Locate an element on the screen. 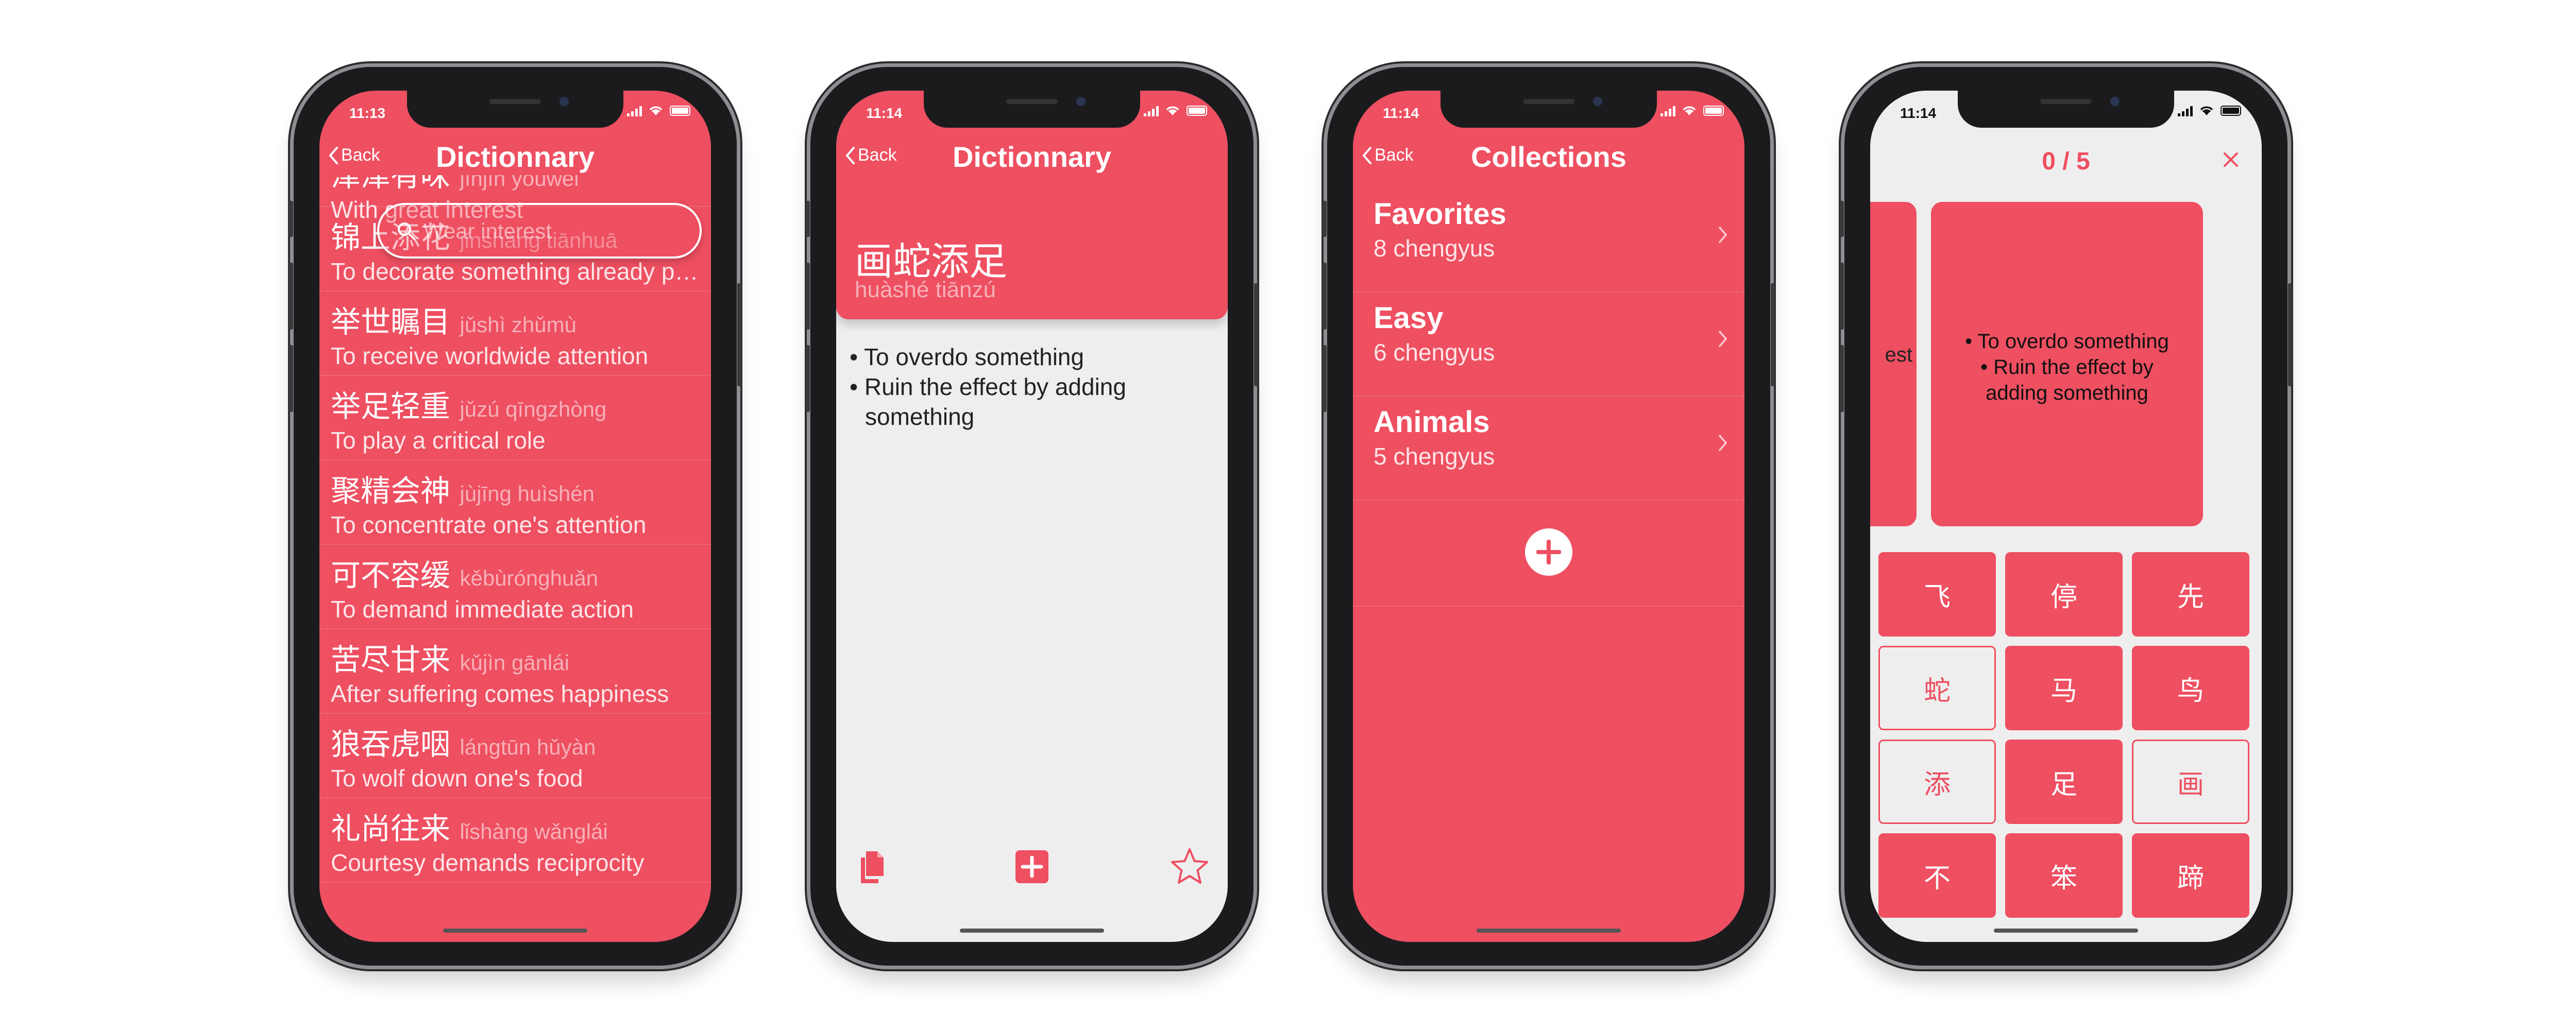  character-tile: 画 is located at coordinates (2190, 782).